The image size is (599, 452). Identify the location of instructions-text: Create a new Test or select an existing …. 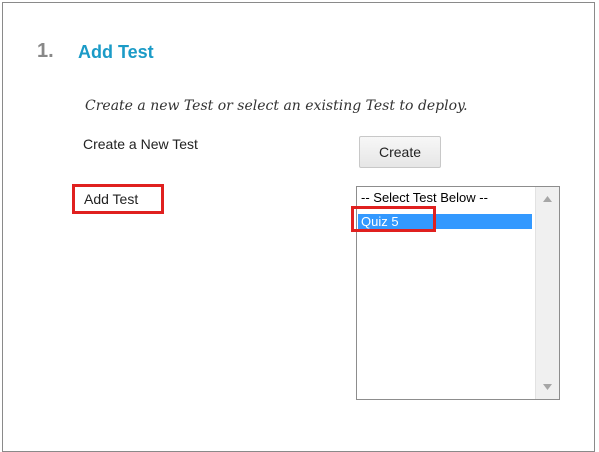
(276, 106).